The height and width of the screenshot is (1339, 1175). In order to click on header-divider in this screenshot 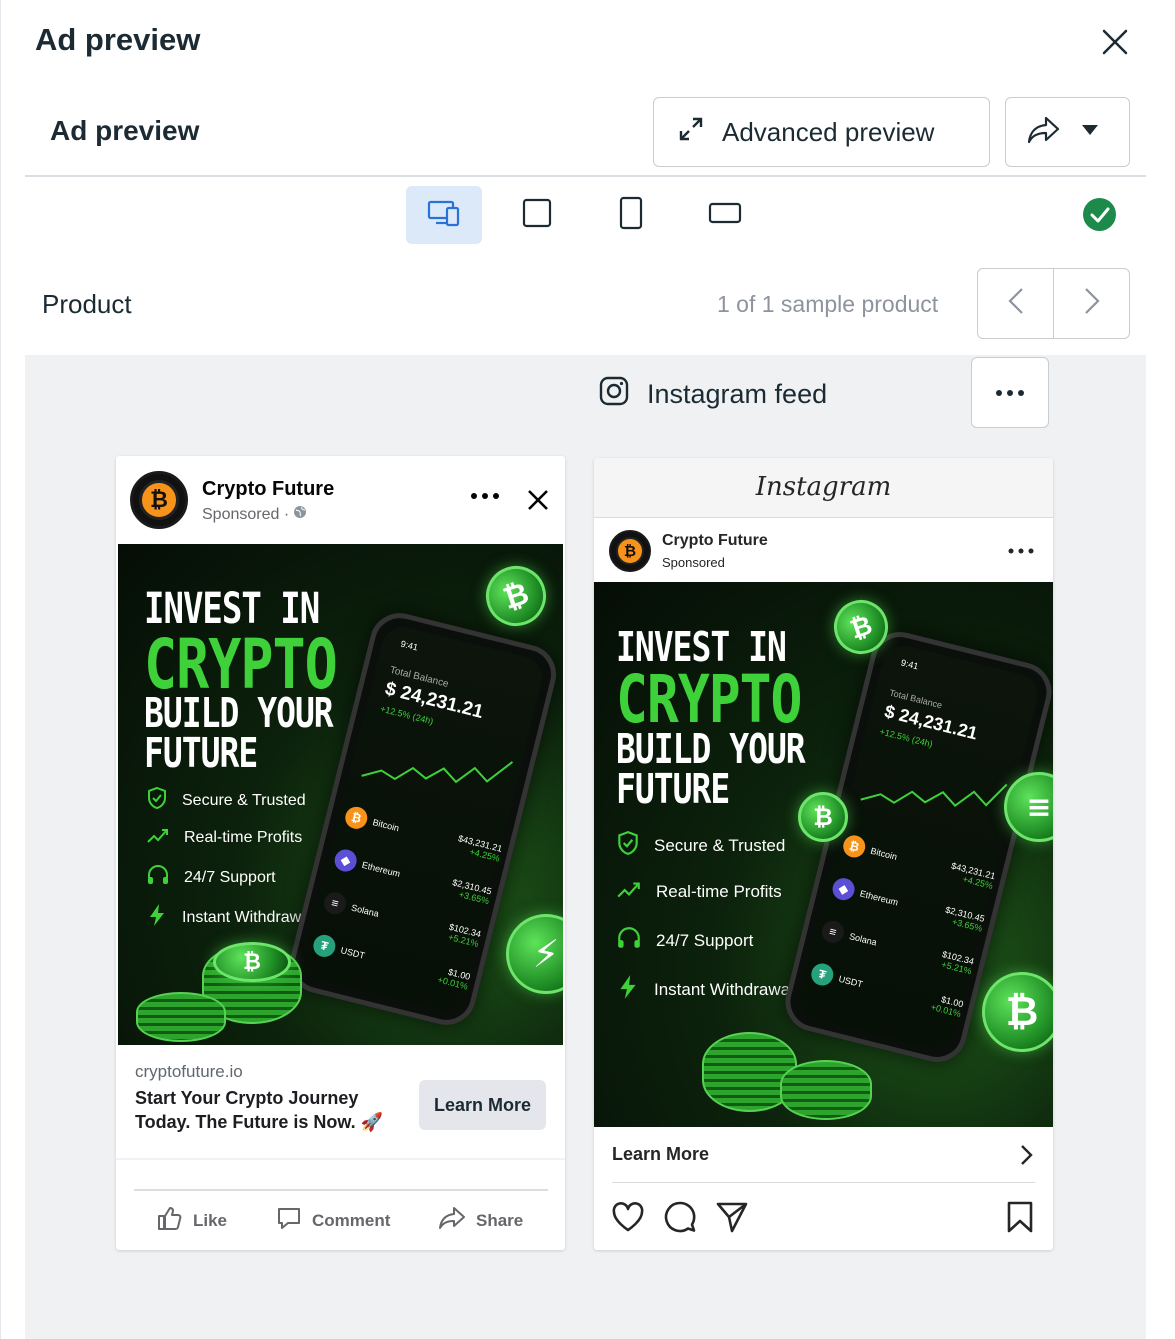, I will do `click(585, 176)`.